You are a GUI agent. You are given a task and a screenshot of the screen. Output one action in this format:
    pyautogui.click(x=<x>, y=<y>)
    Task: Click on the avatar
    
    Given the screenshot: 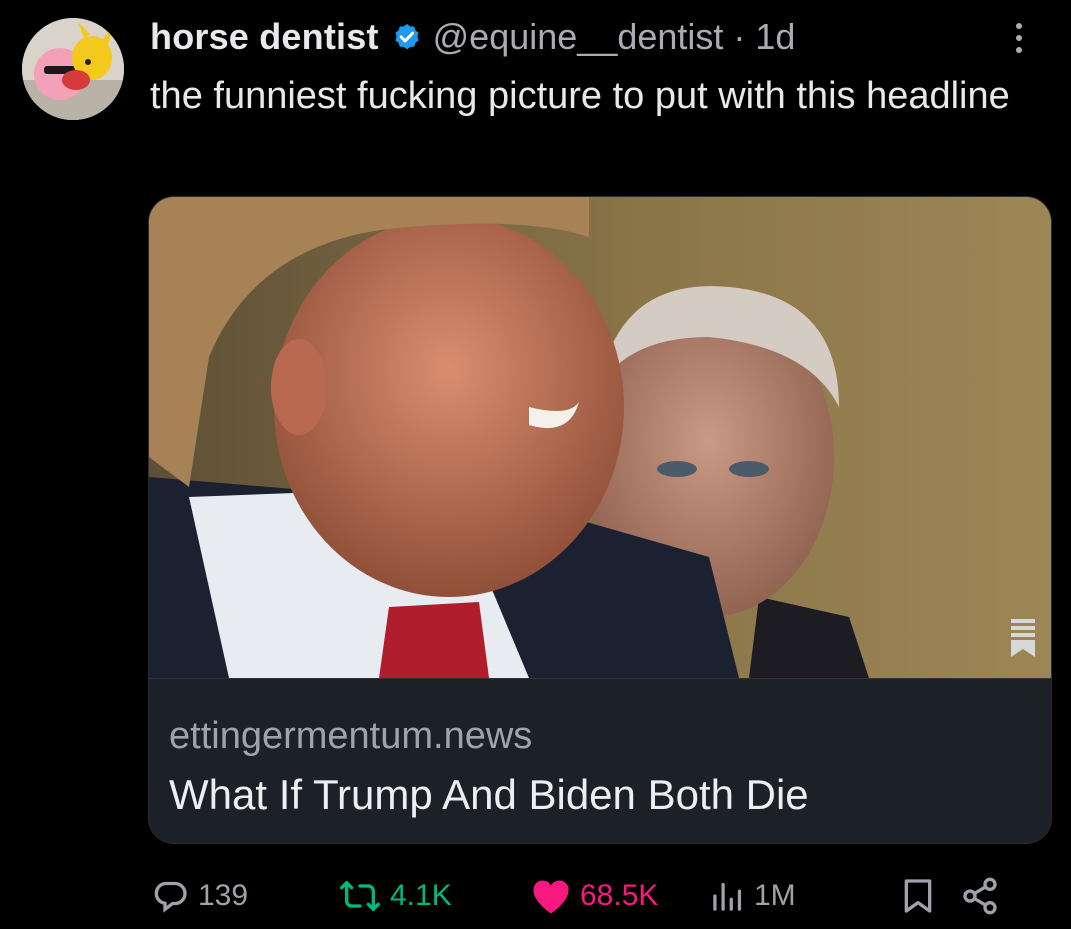 What is the action you would take?
    pyautogui.click(x=73, y=69)
    